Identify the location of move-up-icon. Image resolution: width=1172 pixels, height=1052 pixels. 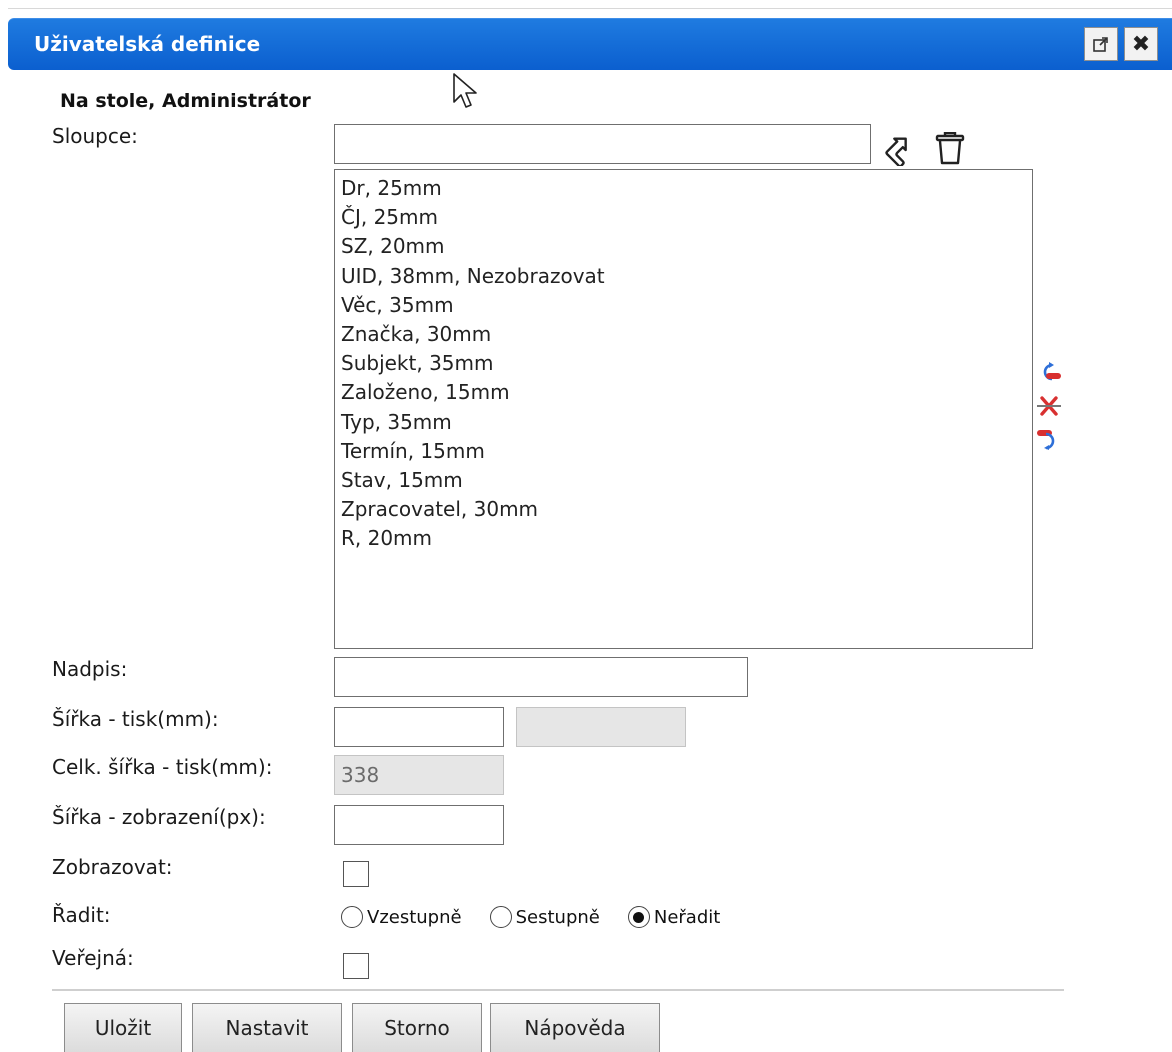
(1049, 372).